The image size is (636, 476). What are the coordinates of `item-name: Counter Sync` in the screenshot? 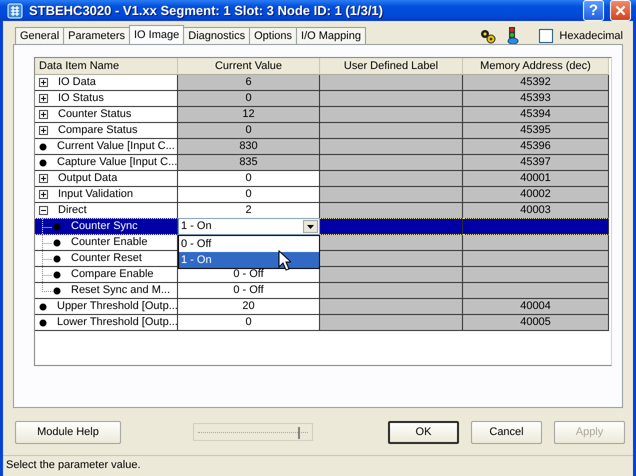 It's located at (104, 226).